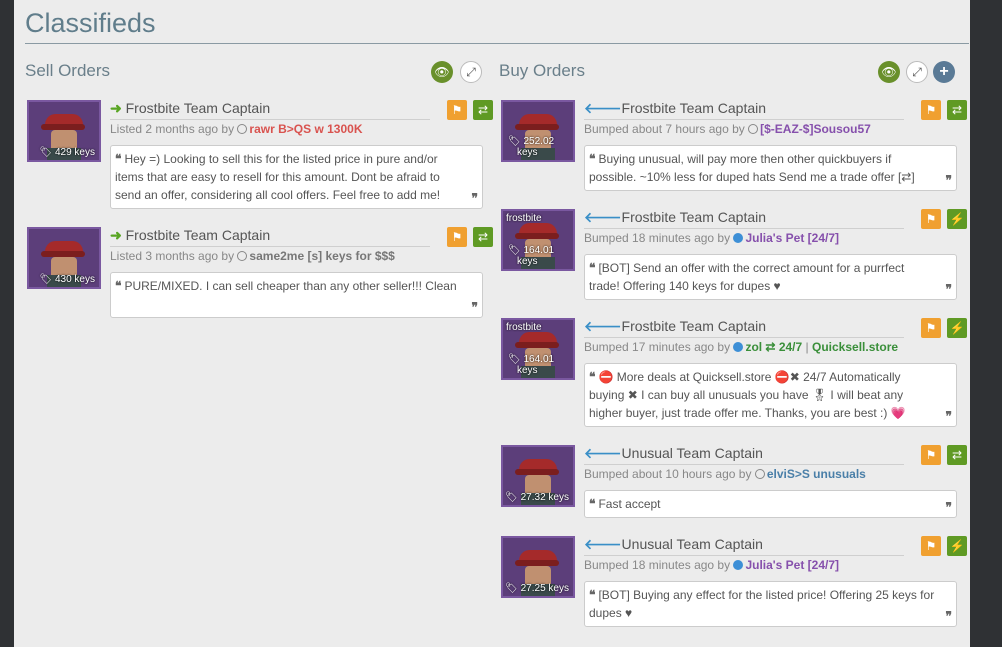 The height and width of the screenshot is (647, 1002). Describe the element at coordinates (889, 72) in the screenshot. I see `buy-visibility-eye-icon: 👁` at that location.